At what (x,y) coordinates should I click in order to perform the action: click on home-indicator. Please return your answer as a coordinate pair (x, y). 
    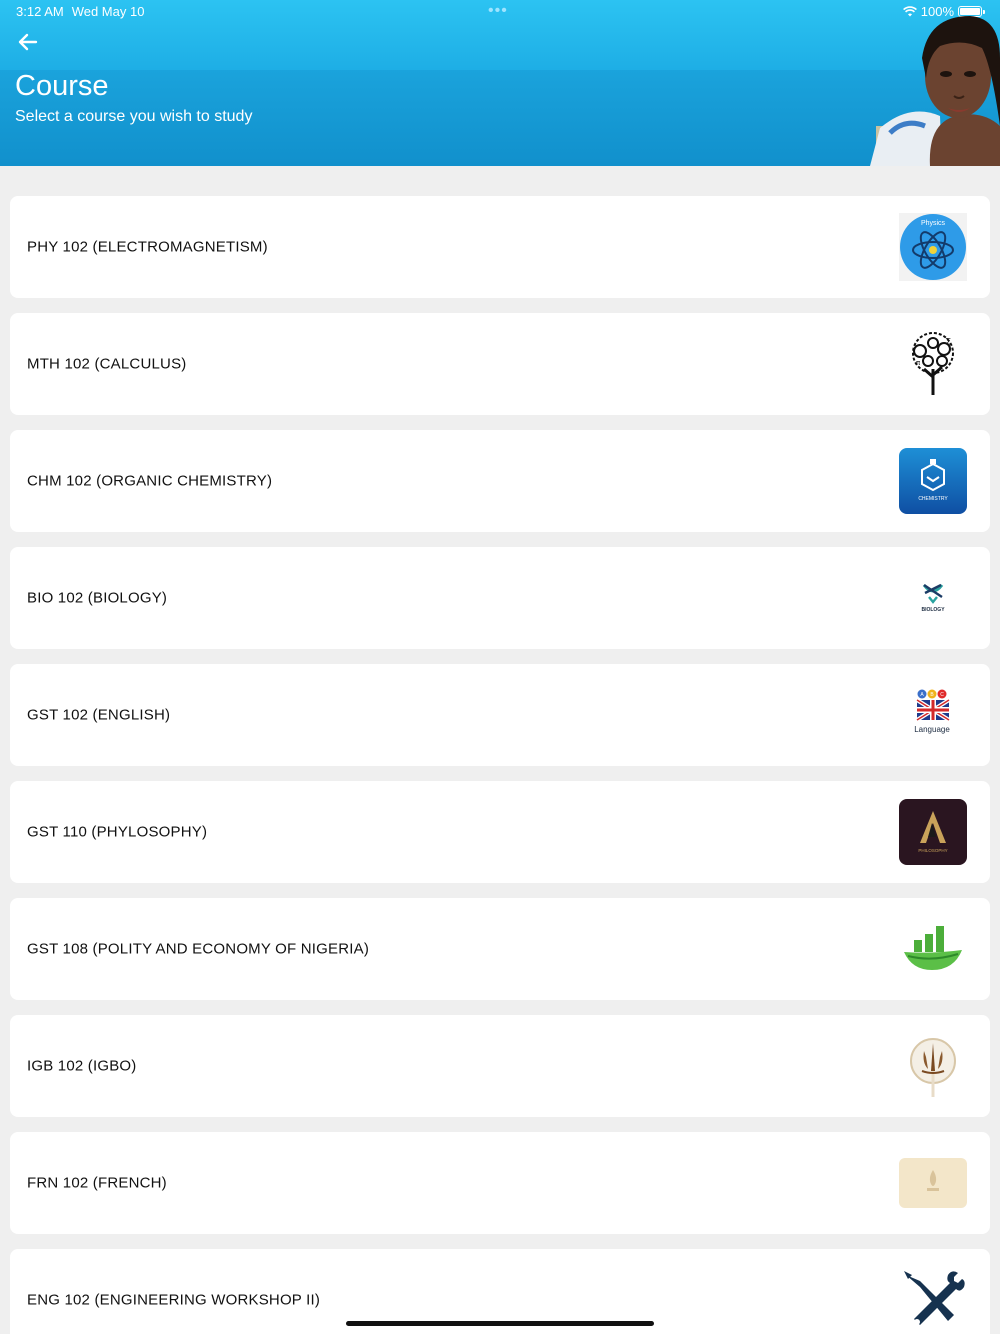
    Looking at the image, I should click on (500, 1323).